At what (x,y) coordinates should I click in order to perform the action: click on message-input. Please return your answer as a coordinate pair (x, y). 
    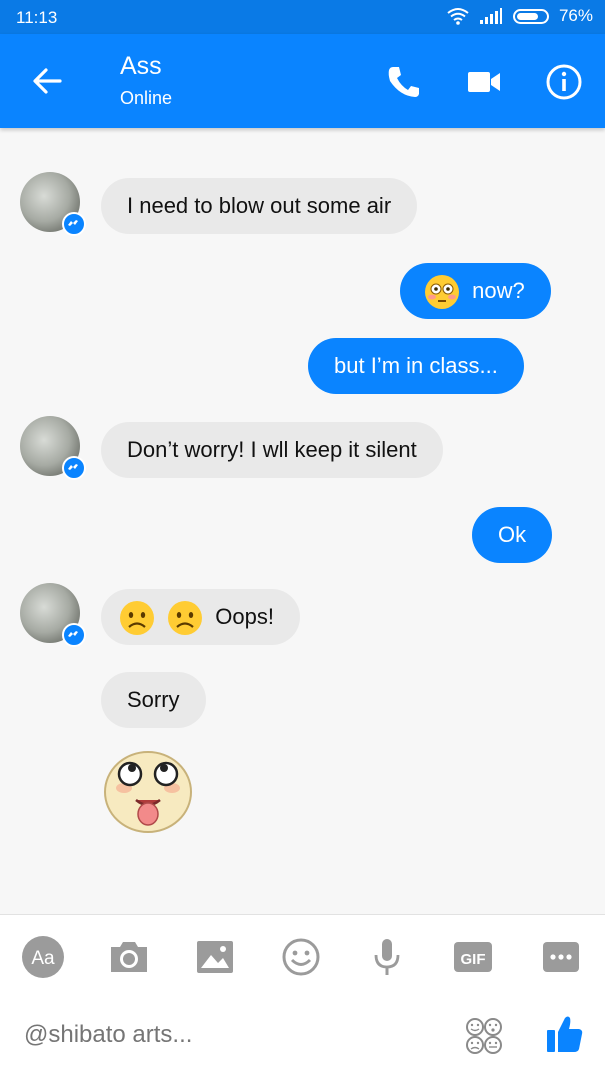
    Looking at the image, I should click on (224, 1035).